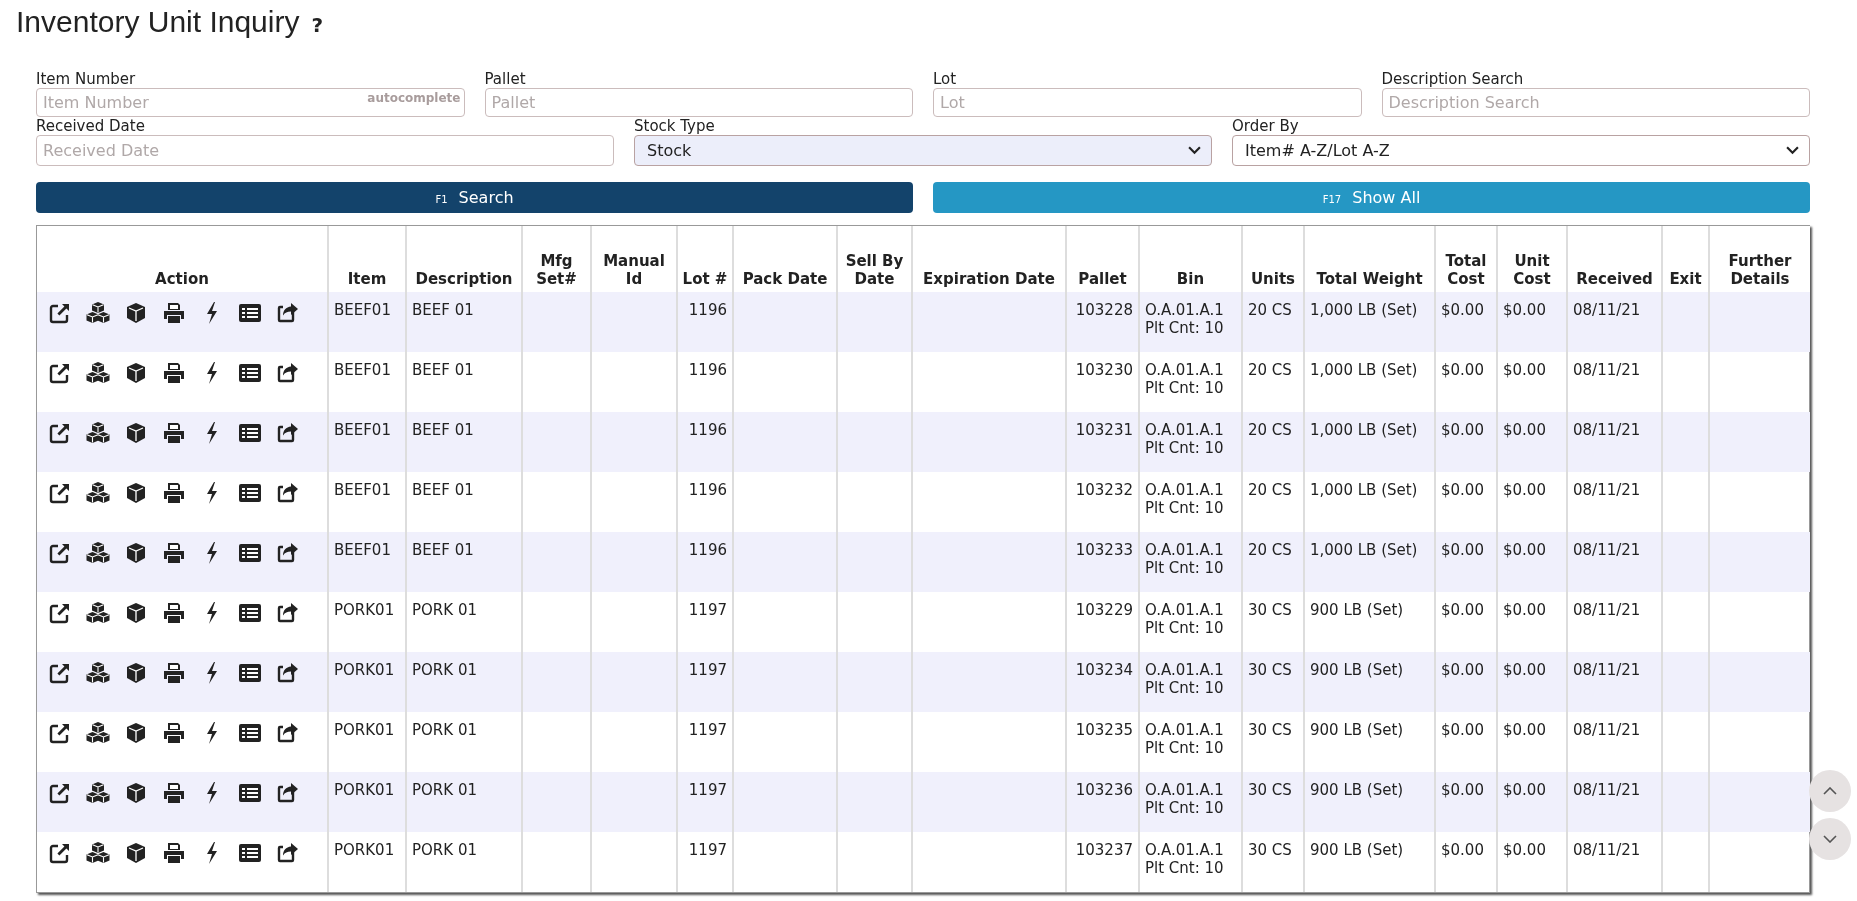 This screenshot has width=1857, height=901. Describe the element at coordinates (414, 98) in the screenshot. I see `autocomplete-hint: autocomplete` at that location.